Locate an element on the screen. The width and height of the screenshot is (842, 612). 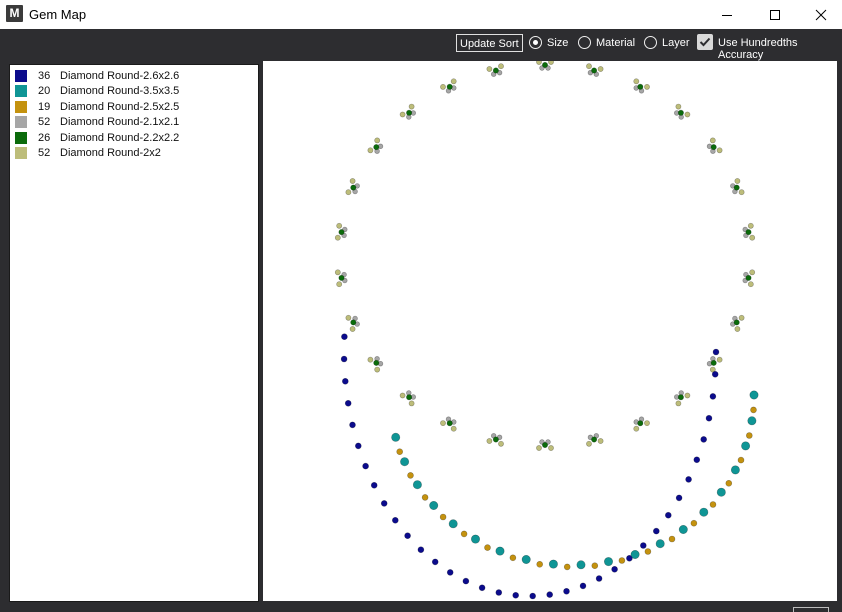
sort-layer-radio is located at coordinates (650, 42).